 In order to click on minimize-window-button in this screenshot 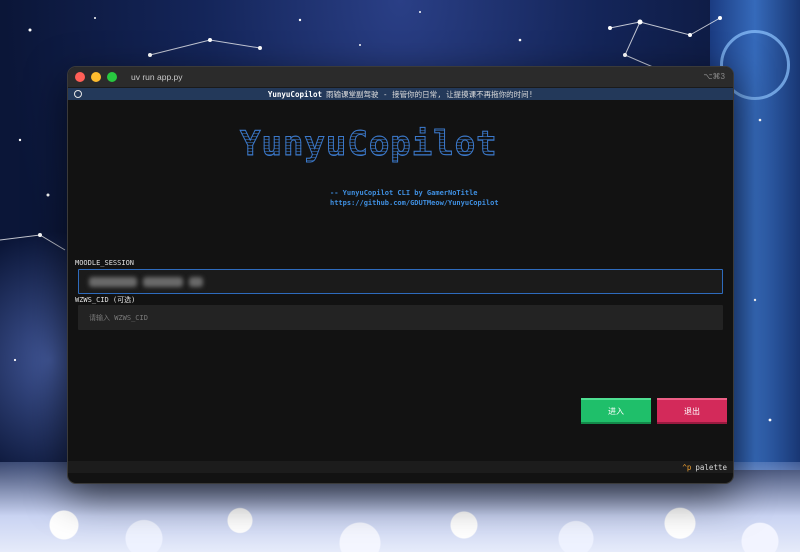, I will do `click(96, 77)`.